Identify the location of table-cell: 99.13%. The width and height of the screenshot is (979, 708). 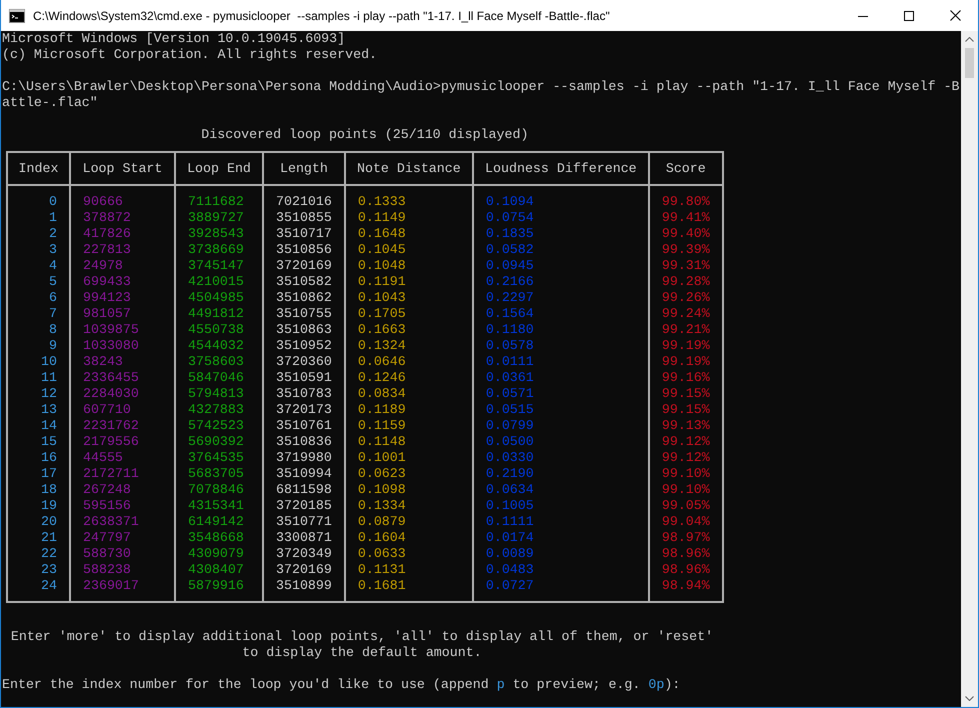
(686, 426).